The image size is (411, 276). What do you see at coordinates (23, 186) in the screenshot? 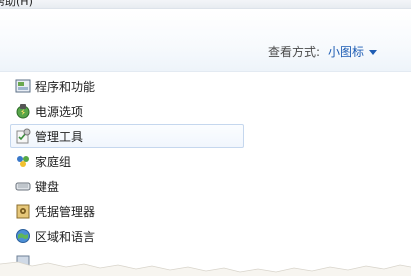
I see `keyboard-icon` at bounding box center [23, 186].